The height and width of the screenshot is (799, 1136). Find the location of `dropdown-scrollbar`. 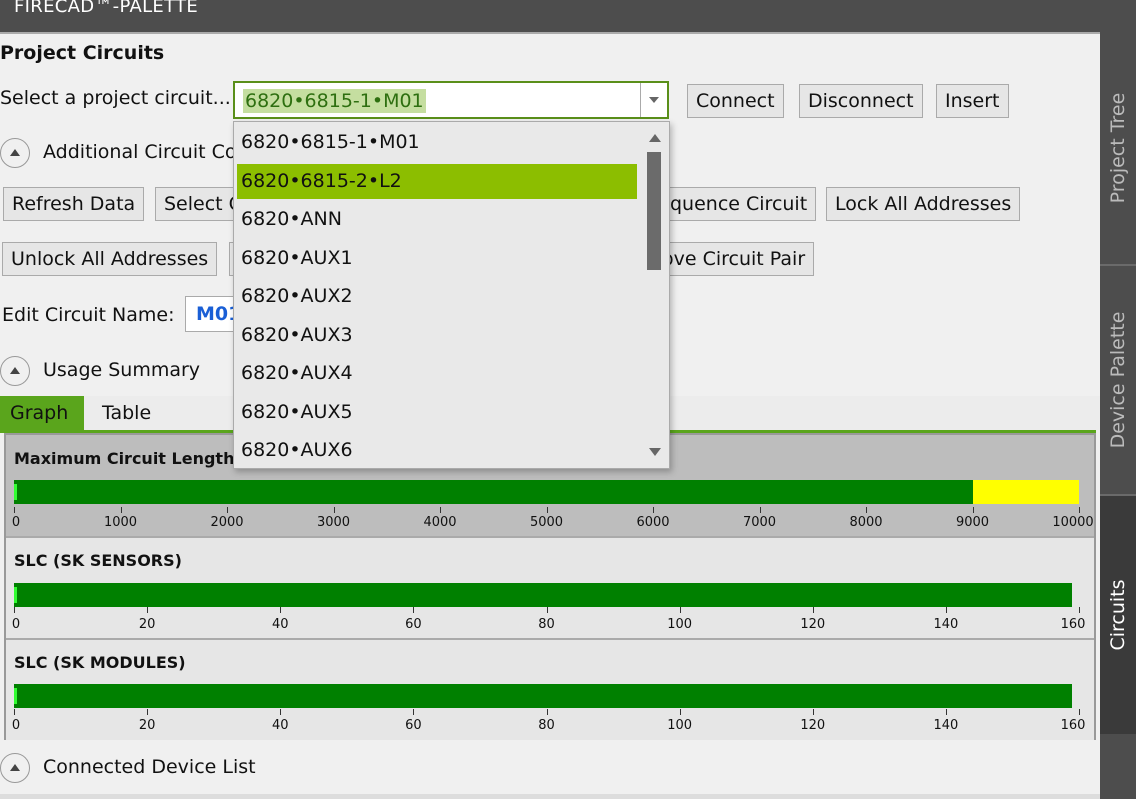

dropdown-scrollbar is located at coordinates (655, 295).